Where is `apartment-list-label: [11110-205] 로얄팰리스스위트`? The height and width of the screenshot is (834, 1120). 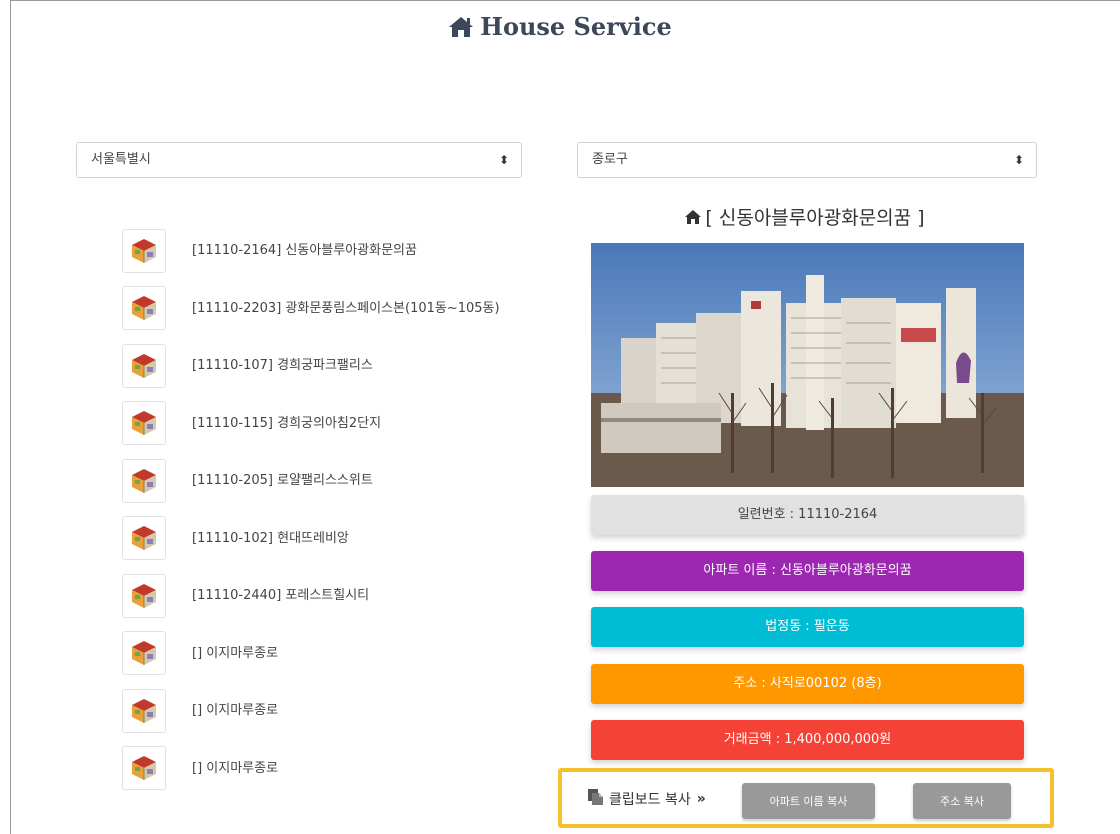 apartment-list-label: [11110-205] 로얄팰리스스위트 is located at coordinates (282, 481).